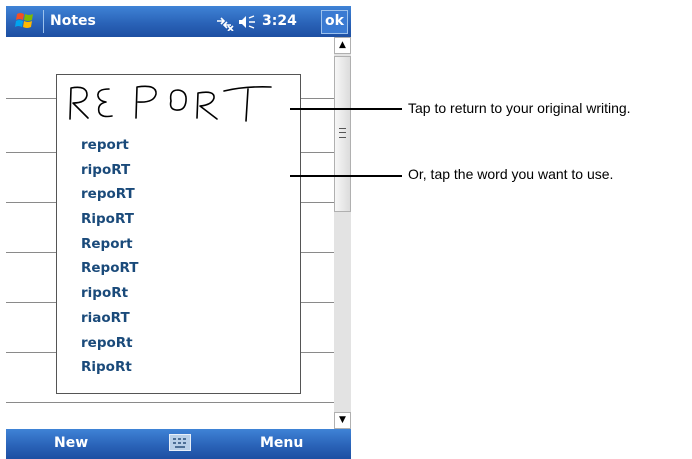 The image size is (692, 459). I want to click on windows-flag-icon, so click(25, 21).